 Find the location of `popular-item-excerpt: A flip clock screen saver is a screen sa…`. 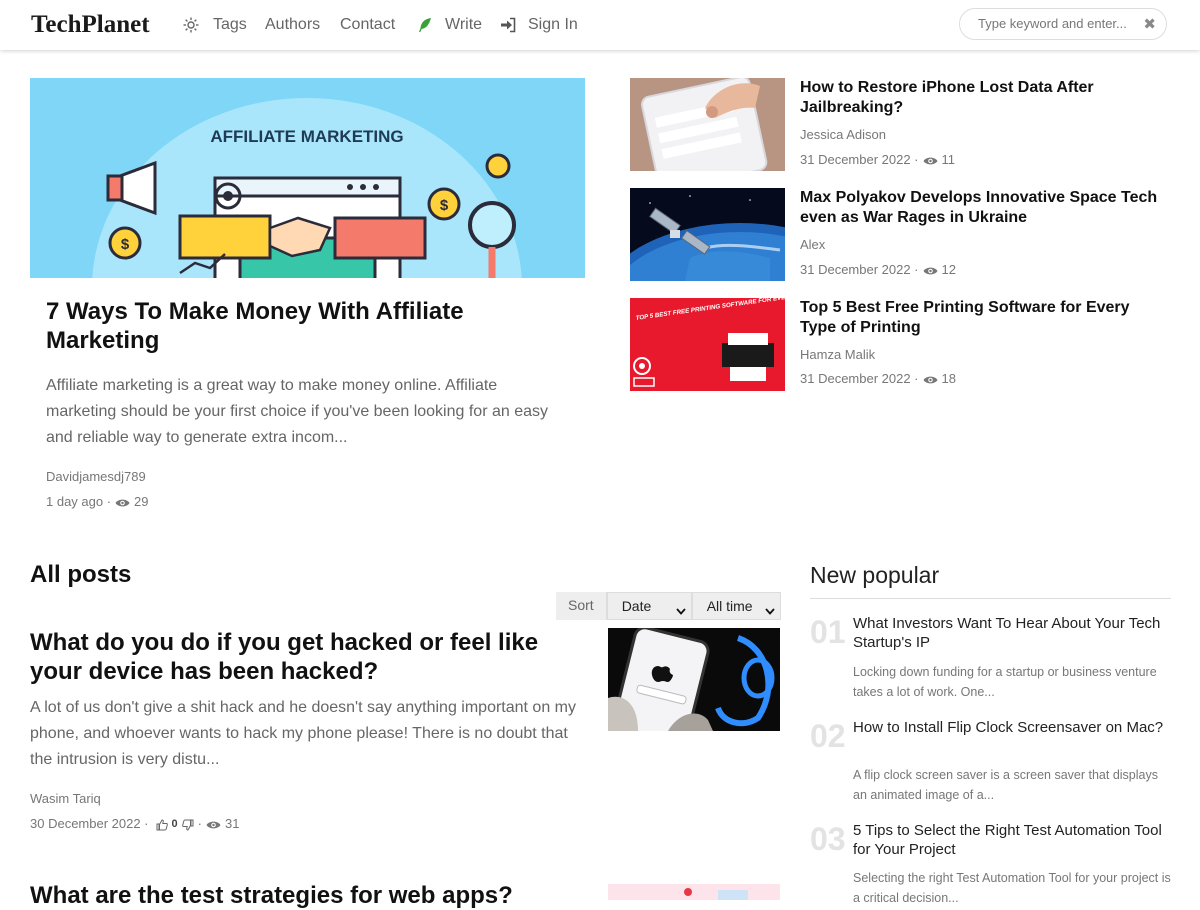

popular-item-excerpt: A flip clock screen saver is a screen sa… is located at coordinates (1005, 785).